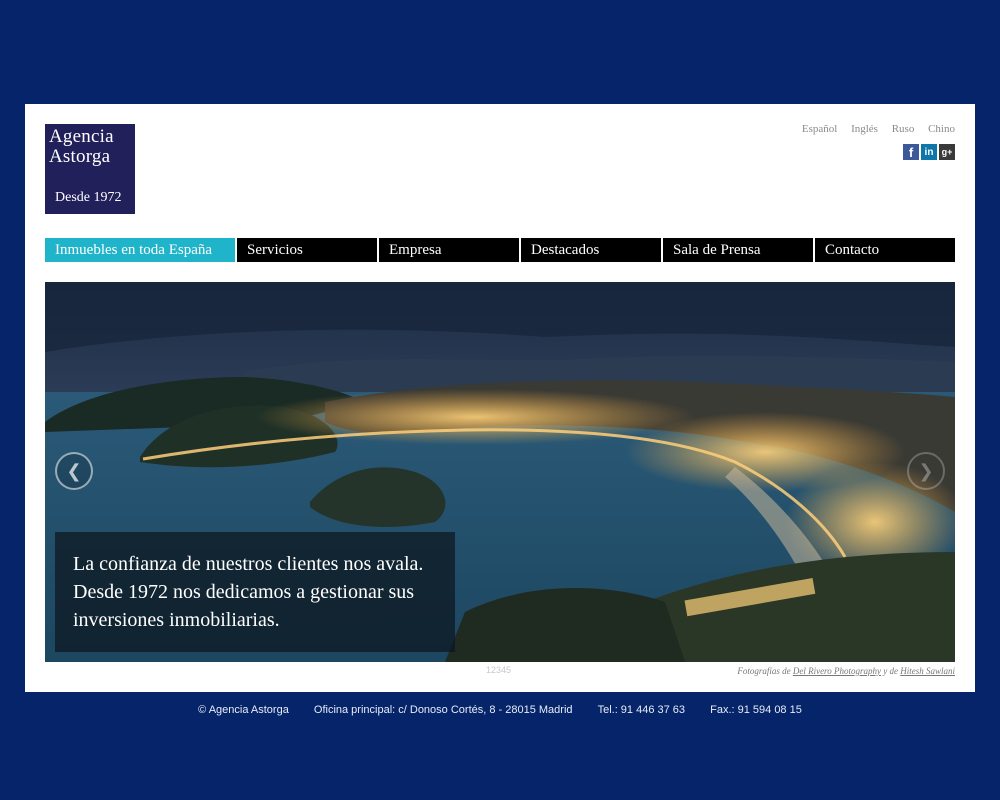  Describe the element at coordinates (926, 471) in the screenshot. I see `slider-next-arrow-icon: ❯` at that location.